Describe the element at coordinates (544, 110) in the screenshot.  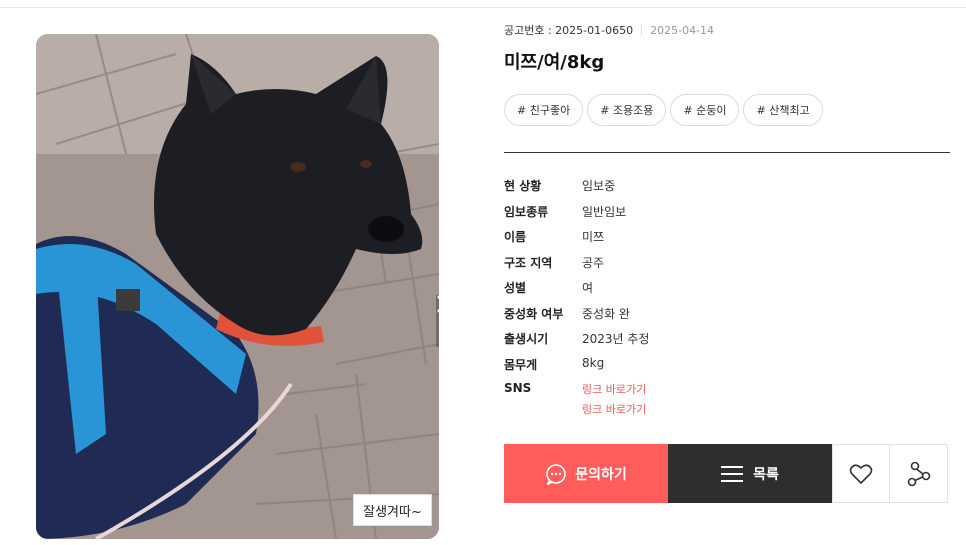
I see `tag-chip: # 친구좋아` at that location.